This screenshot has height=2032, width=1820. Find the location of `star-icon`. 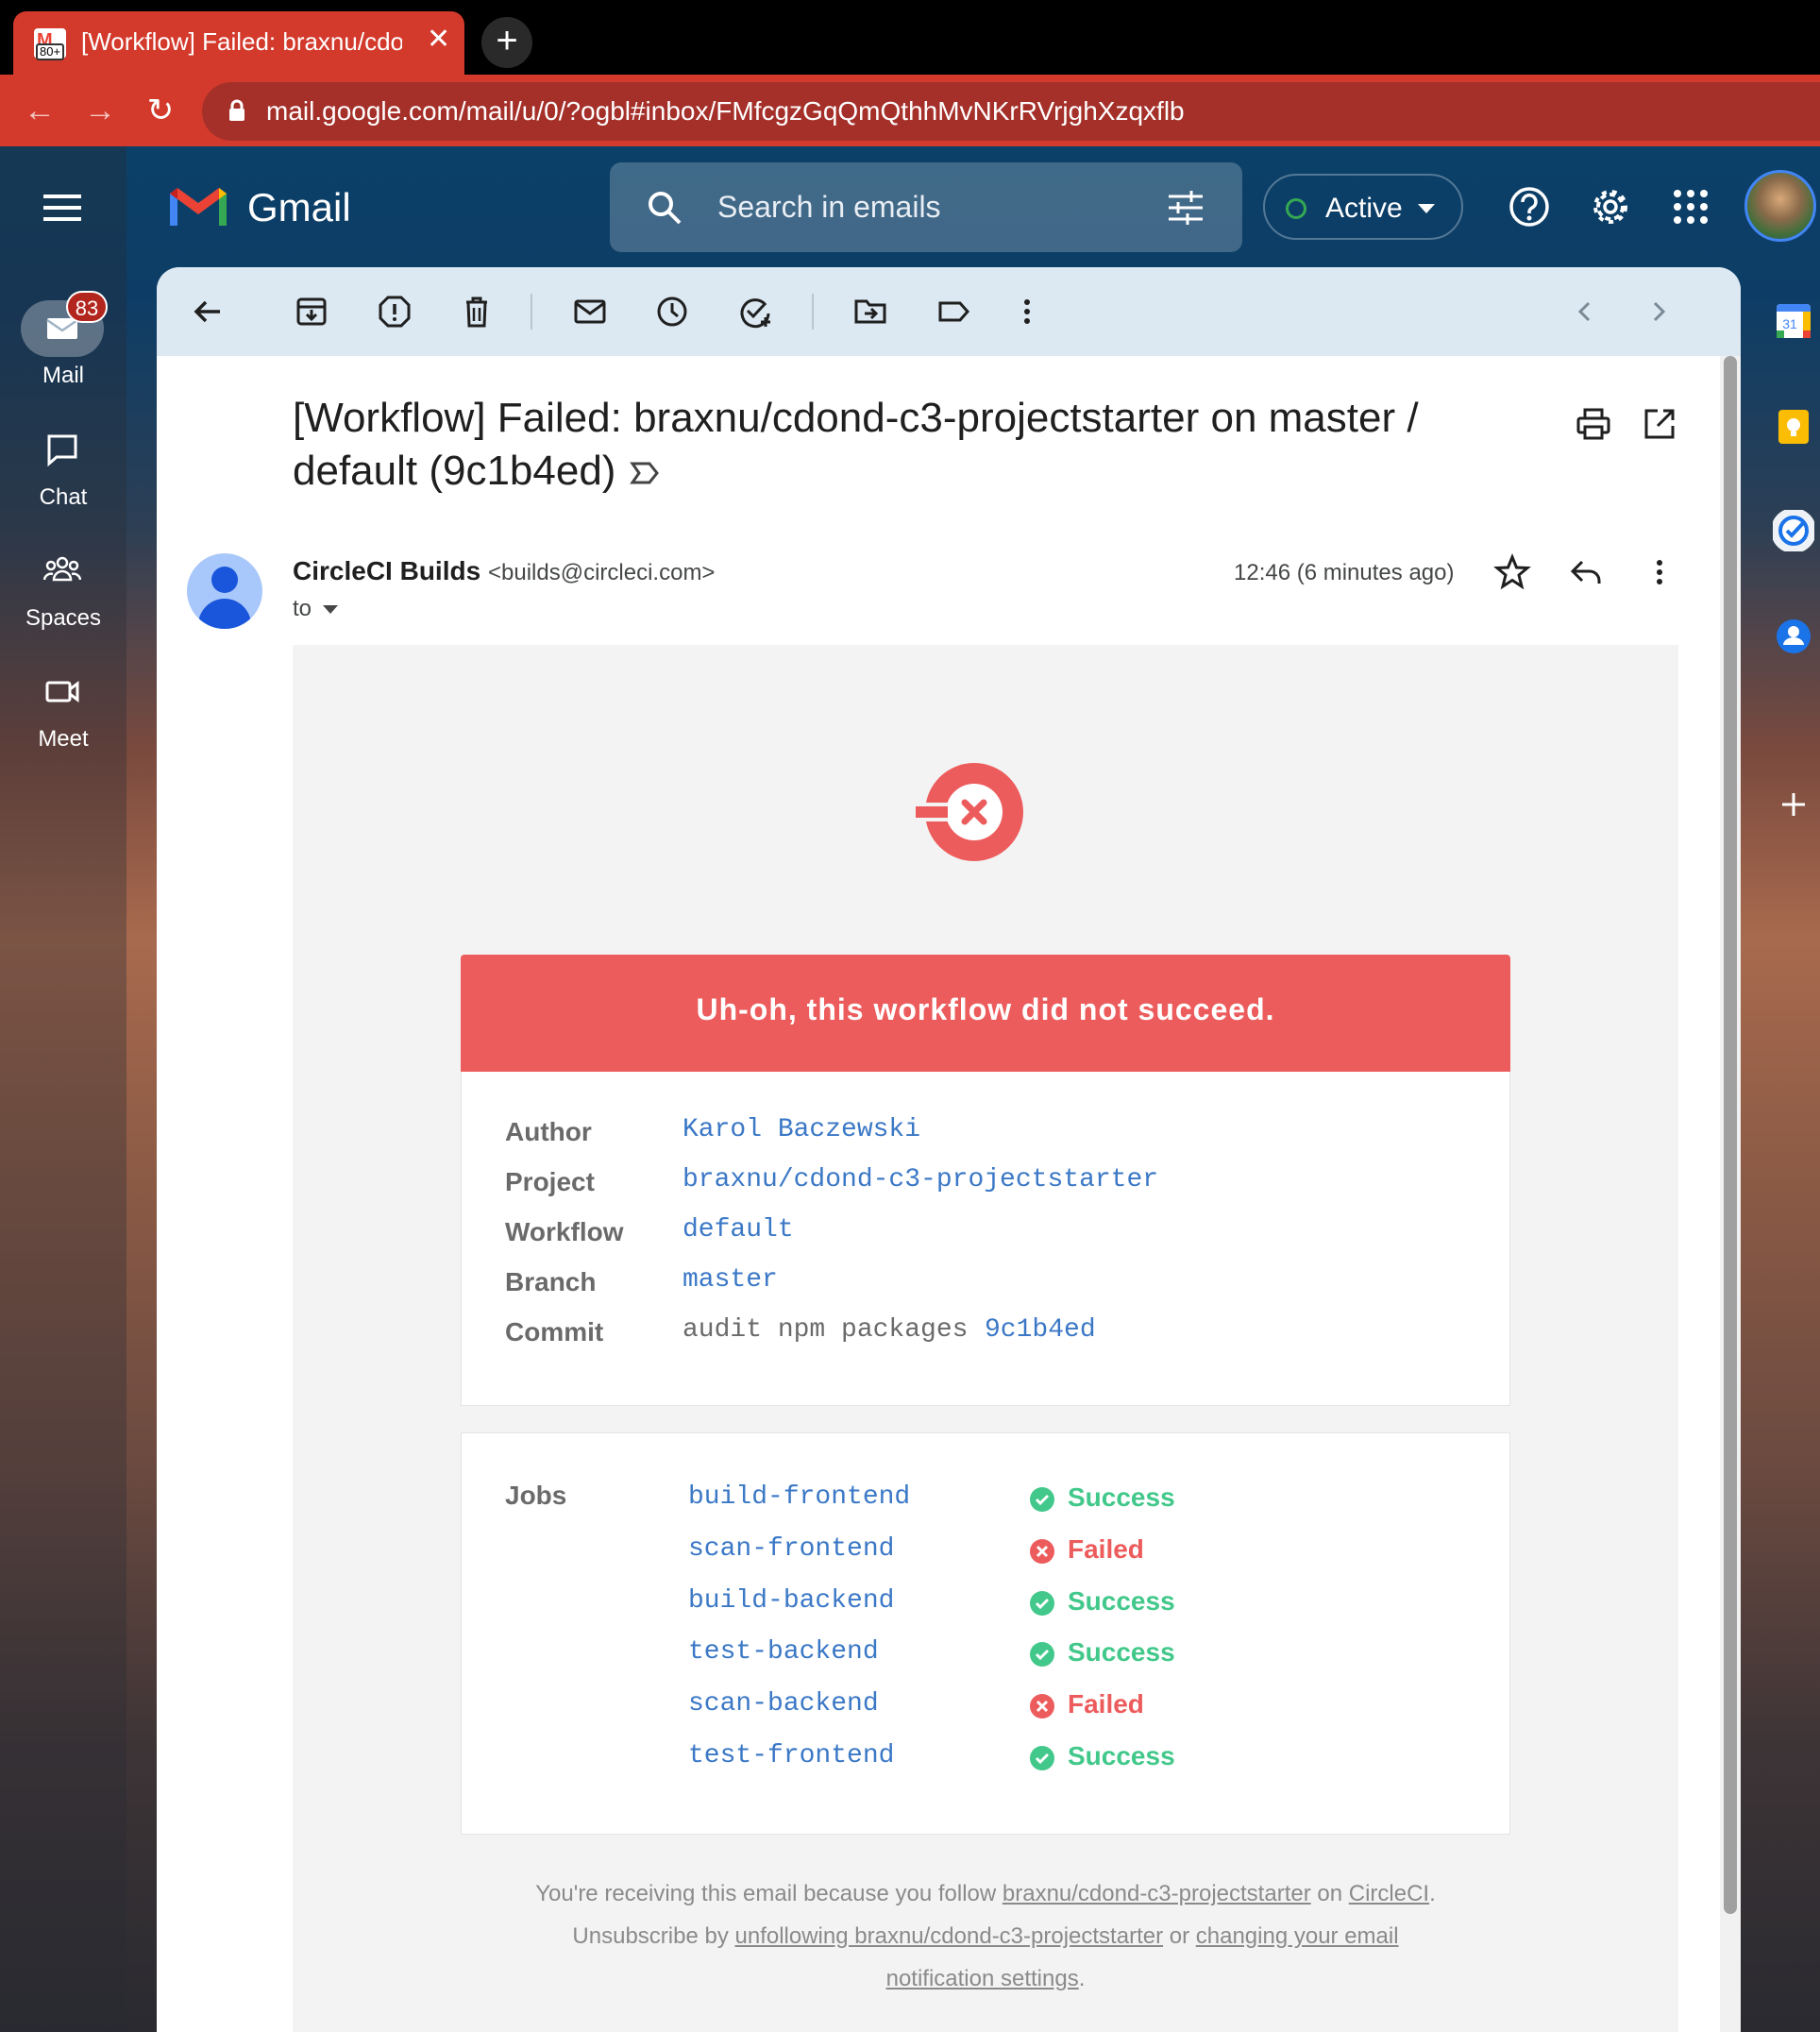

star-icon is located at coordinates (1512, 572).